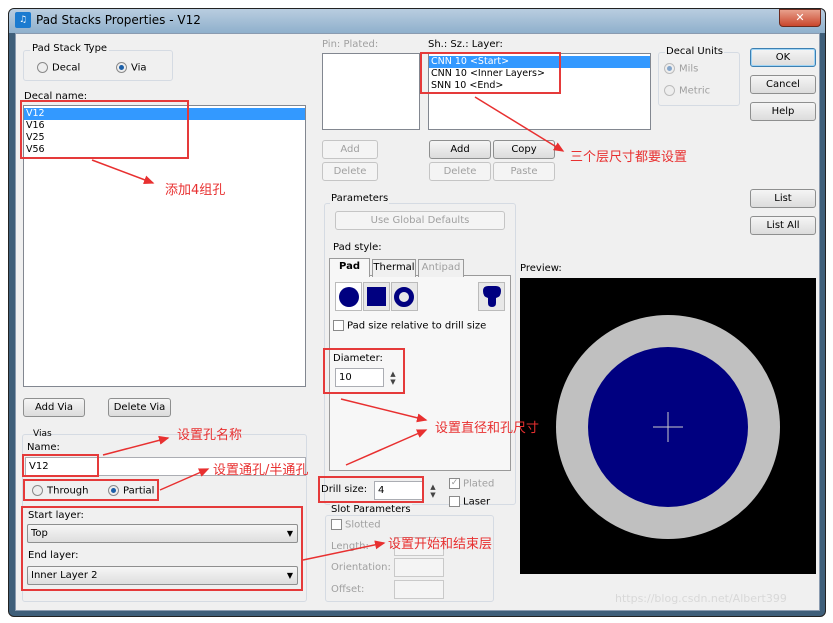 Image resolution: width=833 pixels, height=623 pixels. I want to click on annotation-hole-name: 设置孔名称, so click(210, 435).